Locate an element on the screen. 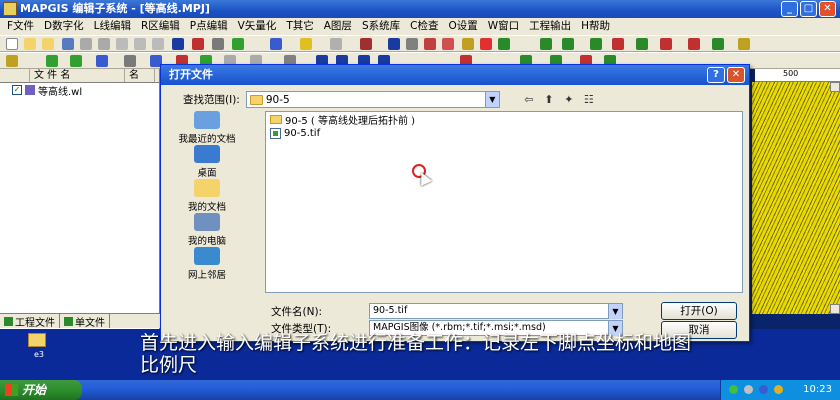 The width and height of the screenshot is (840, 400). vertex-icon is located at coordinates (76, 61).